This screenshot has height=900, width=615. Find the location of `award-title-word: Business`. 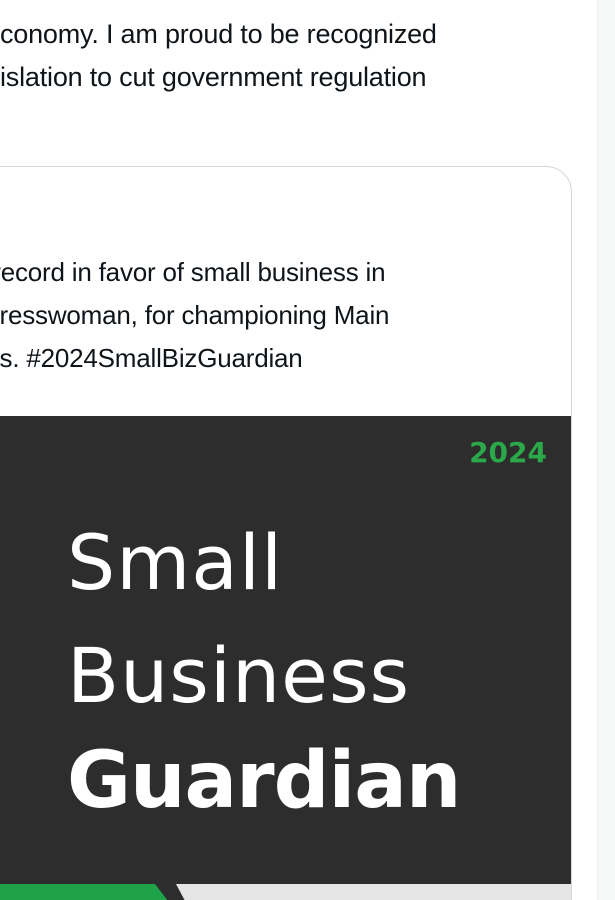

award-title-word: Business is located at coordinates (239, 675).